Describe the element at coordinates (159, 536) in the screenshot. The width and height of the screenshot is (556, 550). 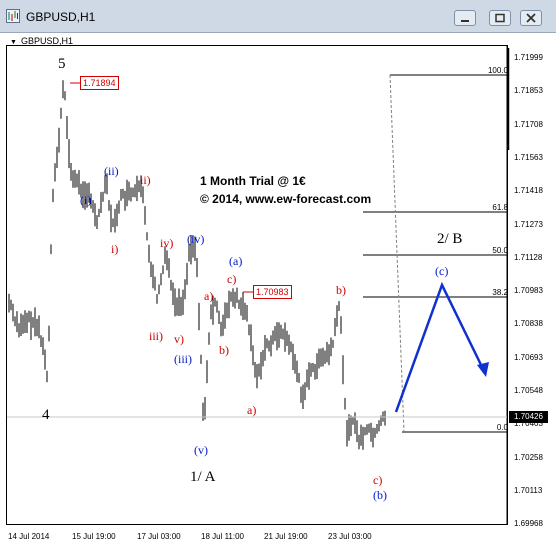
I see `time-tick: 17 Jul 03:00` at that location.